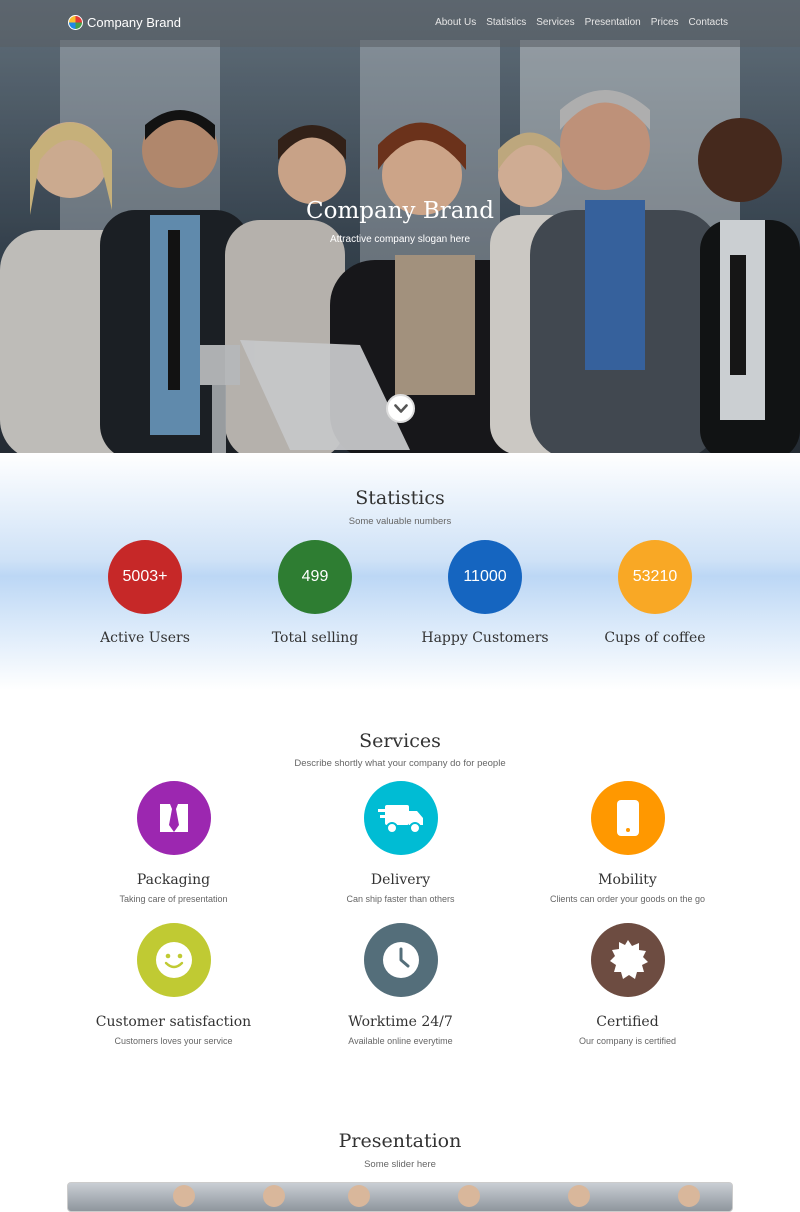  What do you see at coordinates (400, 498) in the screenshot?
I see `statistics-title: Statistics` at bounding box center [400, 498].